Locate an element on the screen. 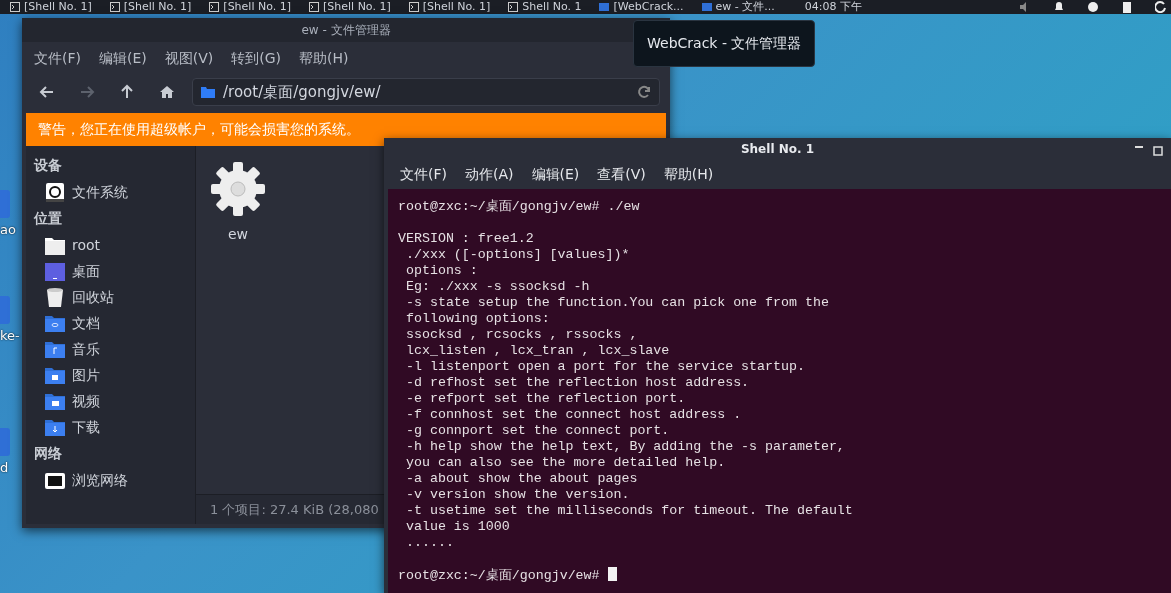 This screenshot has width=1171, height=593. window-title: Shell No. 1 is located at coordinates (777, 149).